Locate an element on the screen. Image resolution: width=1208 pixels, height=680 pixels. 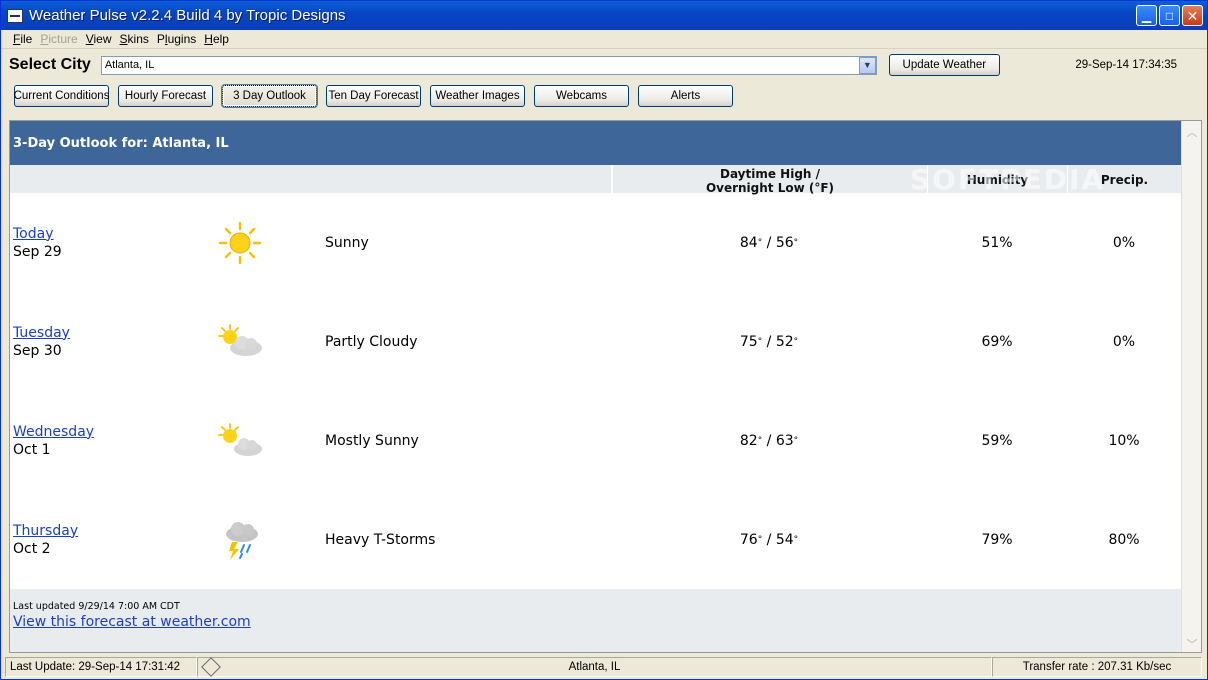
select-city-label: Select City is located at coordinates (50, 64).